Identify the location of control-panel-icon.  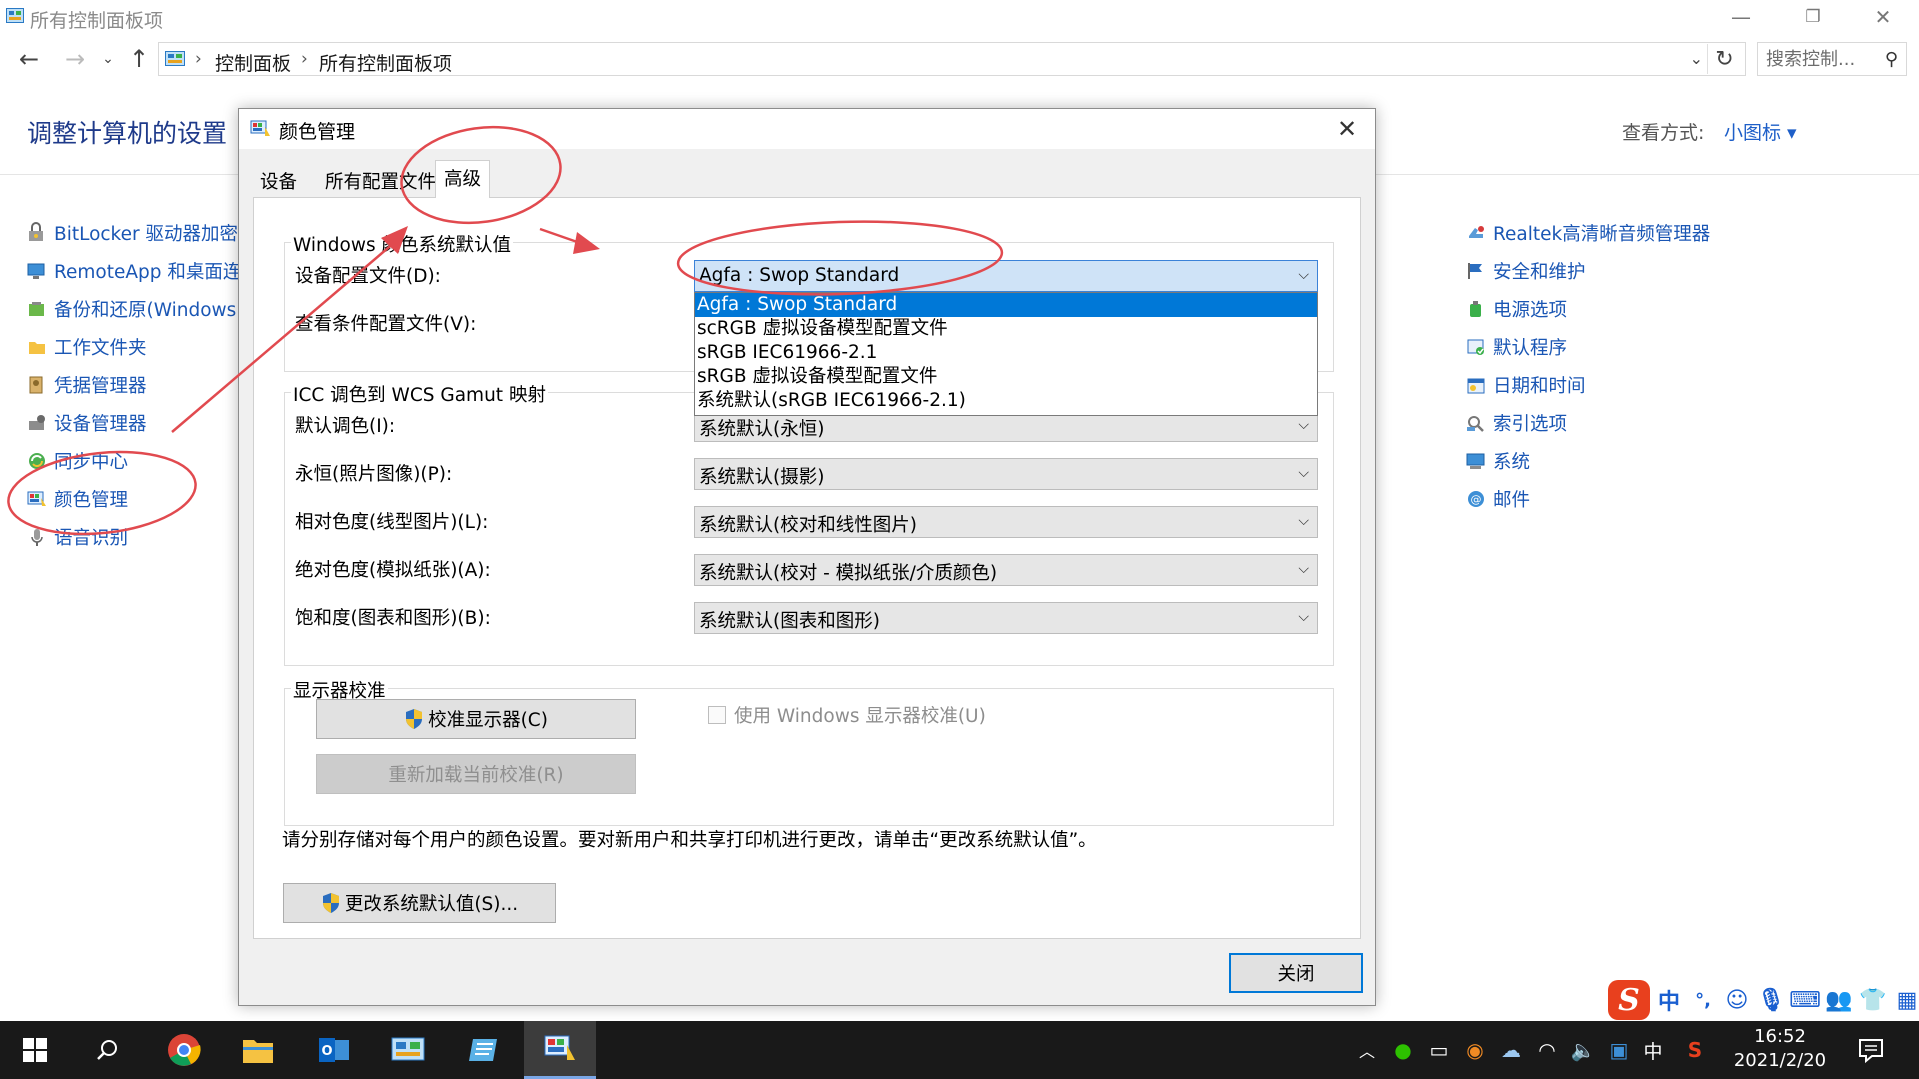
(408, 1049).